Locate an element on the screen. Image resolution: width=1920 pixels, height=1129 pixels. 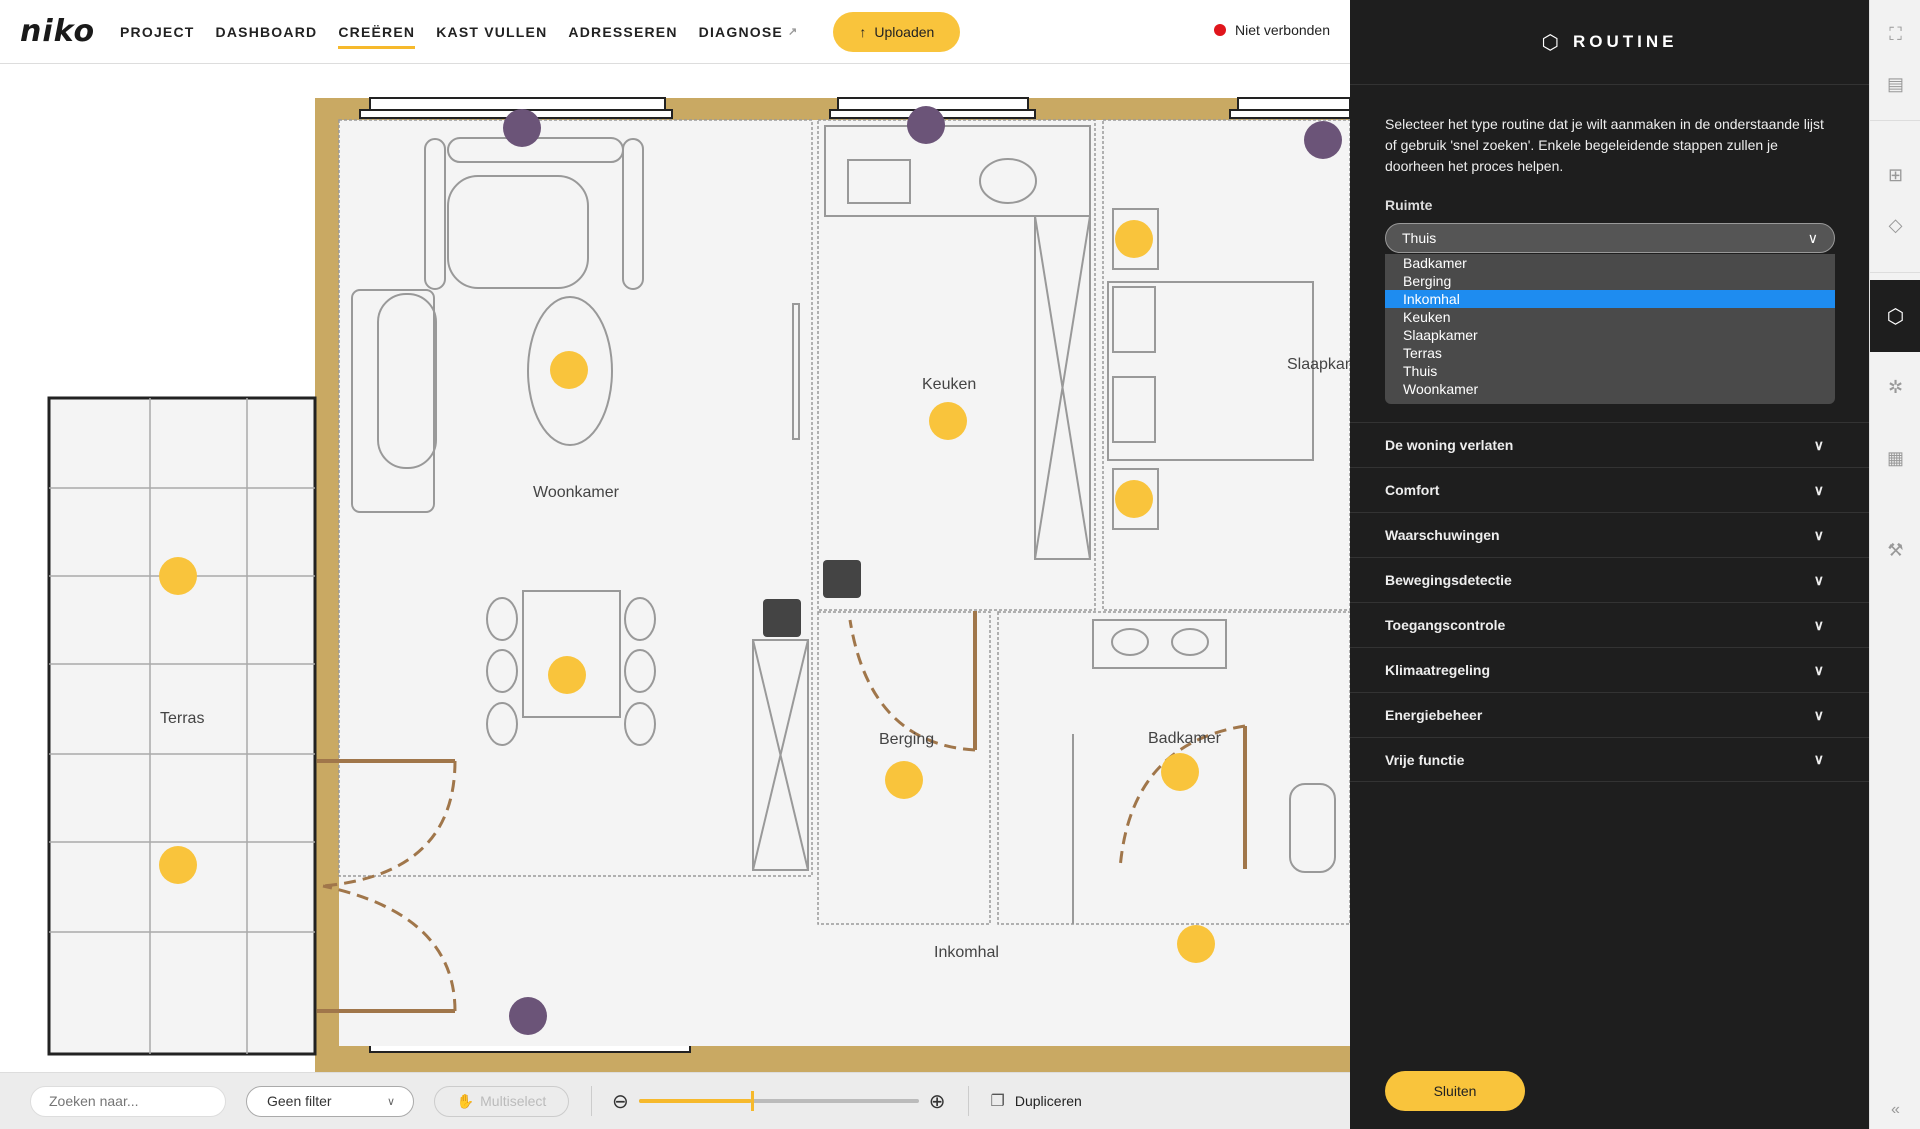
connection-status: Niet verbonden is located at coordinates (1272, 30).